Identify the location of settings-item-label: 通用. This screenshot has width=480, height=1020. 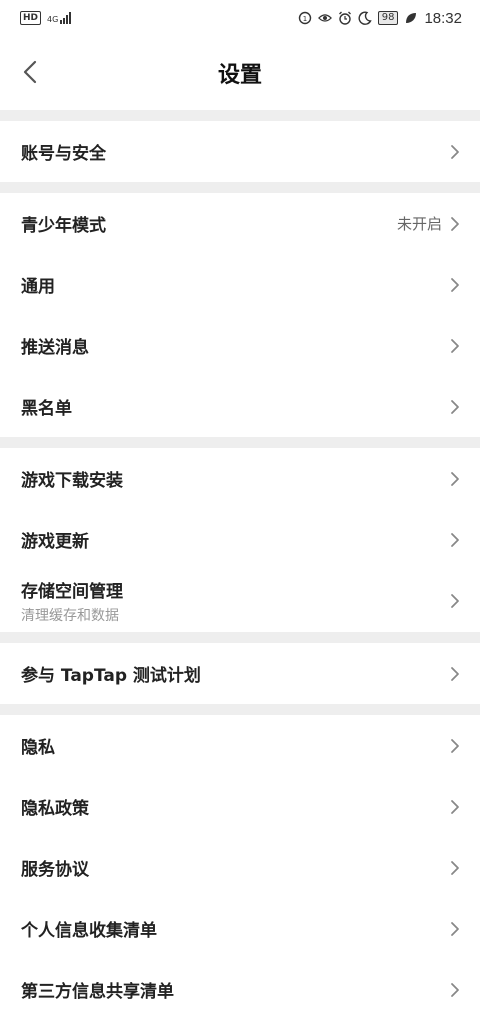
(38, 287).